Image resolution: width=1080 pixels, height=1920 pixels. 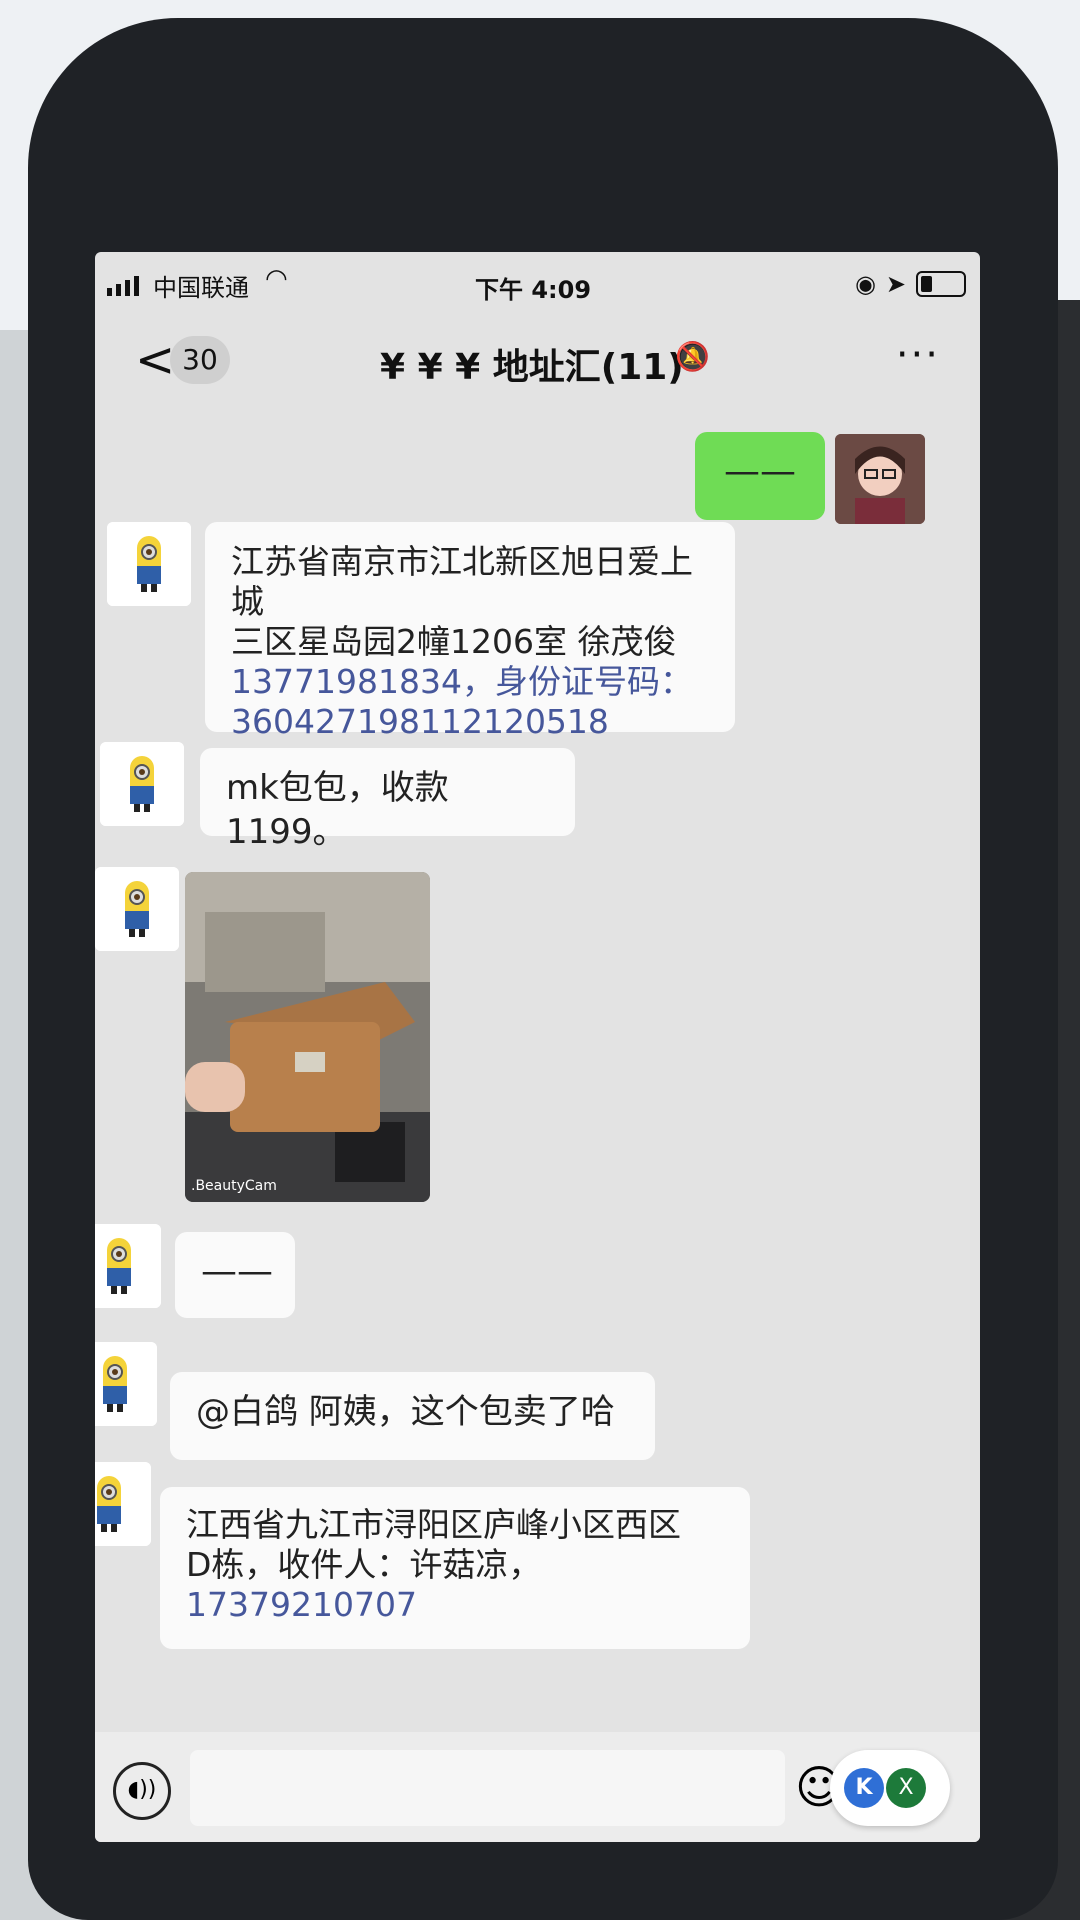 I want to click on input-bar: ◖)) ☺ K X, so click(x=537, y=1787).